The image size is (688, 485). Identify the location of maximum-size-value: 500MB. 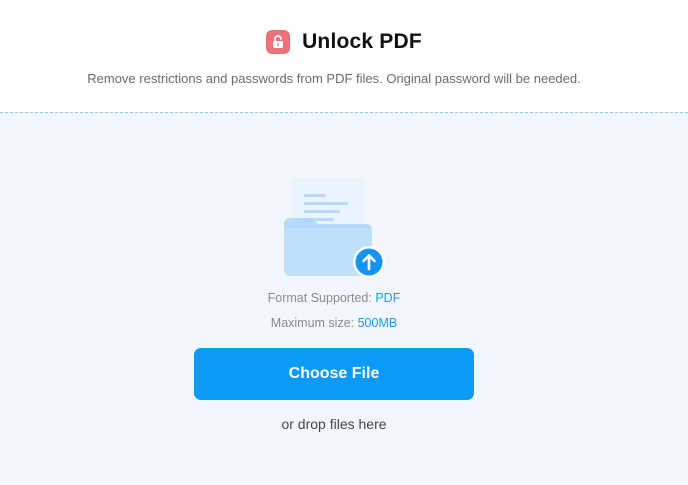
(377, 323).